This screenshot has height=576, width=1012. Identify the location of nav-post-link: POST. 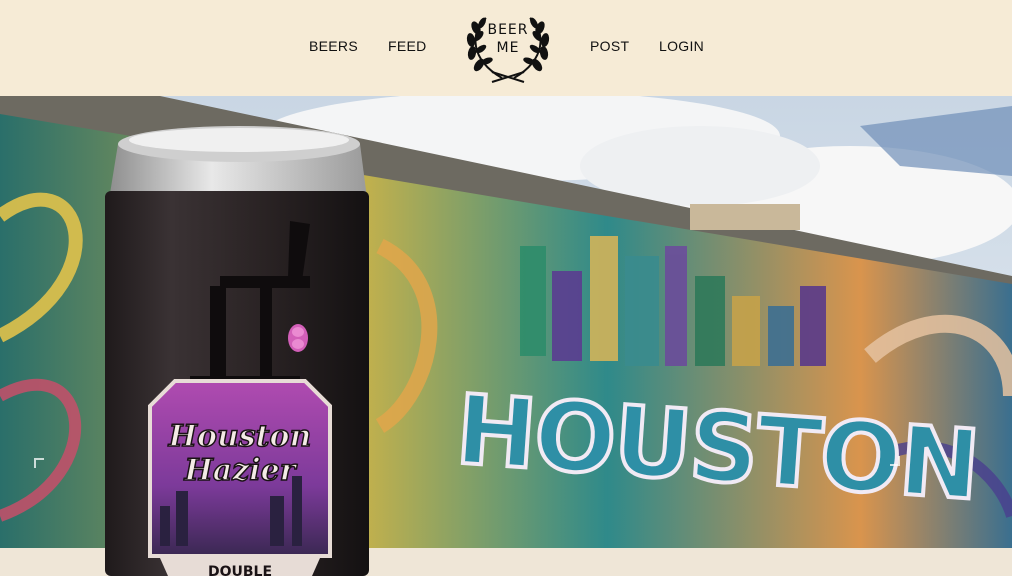
(609, 46).